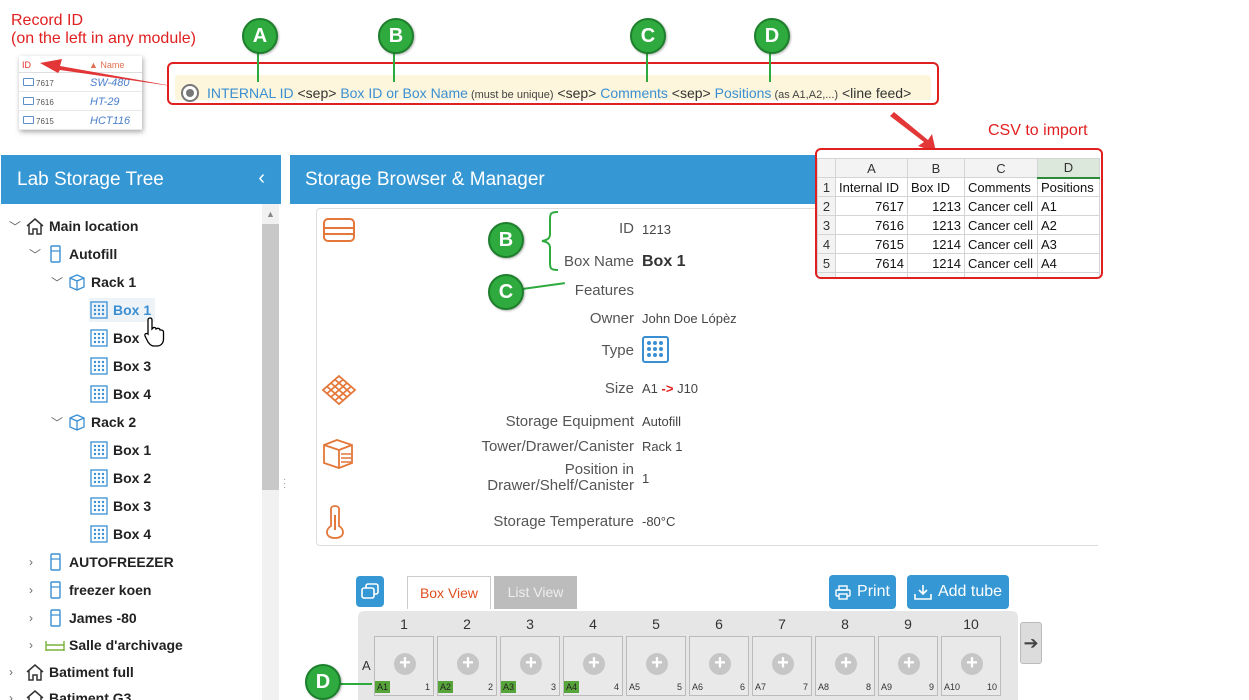  I want to click on tab-box-view: Box View, so click(449, 592).